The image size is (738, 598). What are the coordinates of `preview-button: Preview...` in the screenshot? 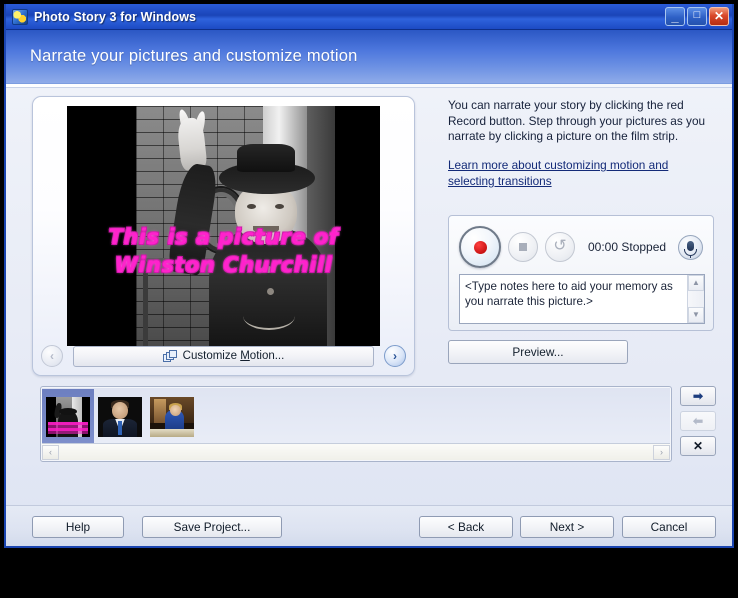 It's located at (538, 352).